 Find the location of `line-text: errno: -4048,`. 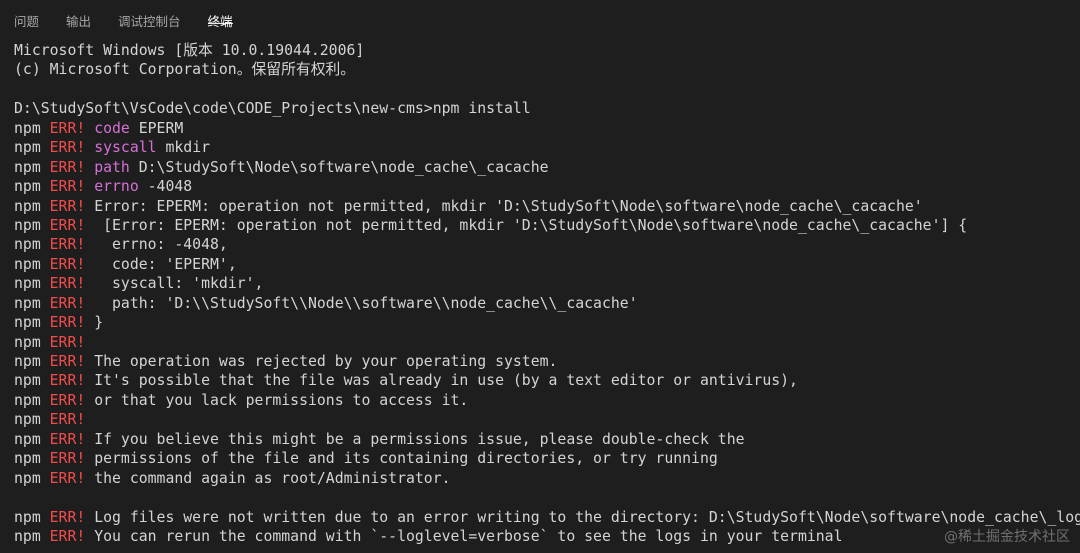

line-text: errno: -4048, is located at coordinates (161, 245).